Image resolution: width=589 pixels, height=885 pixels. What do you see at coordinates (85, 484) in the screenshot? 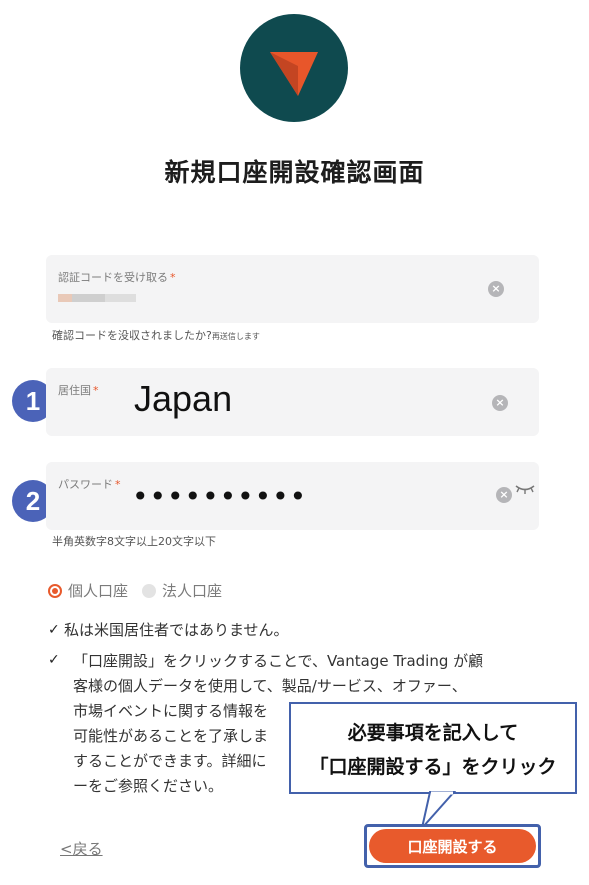
I see `password-label: パスワード` at bounding box center [85, 484].